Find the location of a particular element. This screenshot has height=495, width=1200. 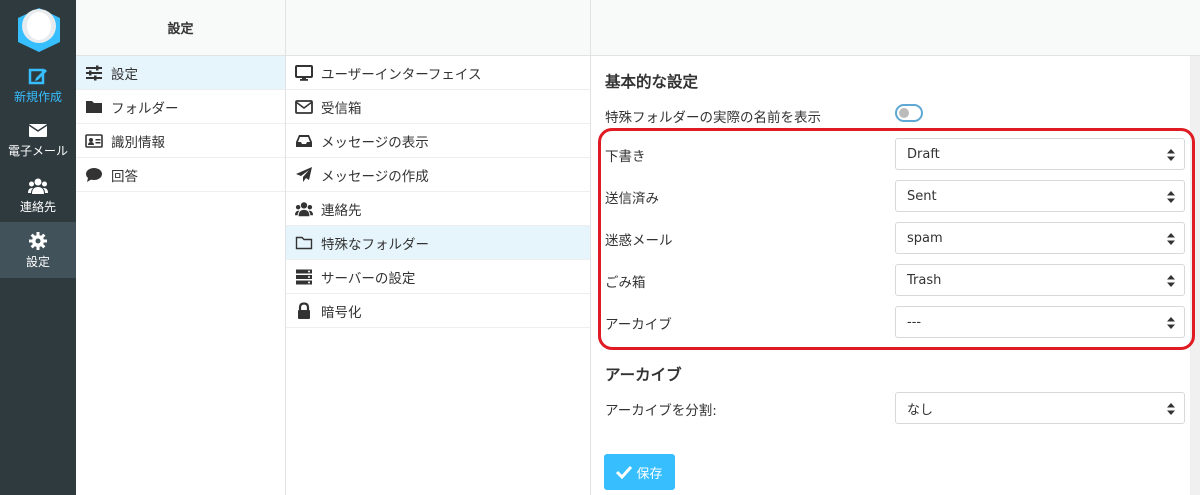

drafts-folder-select: Draft is located at coordinates (1040, 154).